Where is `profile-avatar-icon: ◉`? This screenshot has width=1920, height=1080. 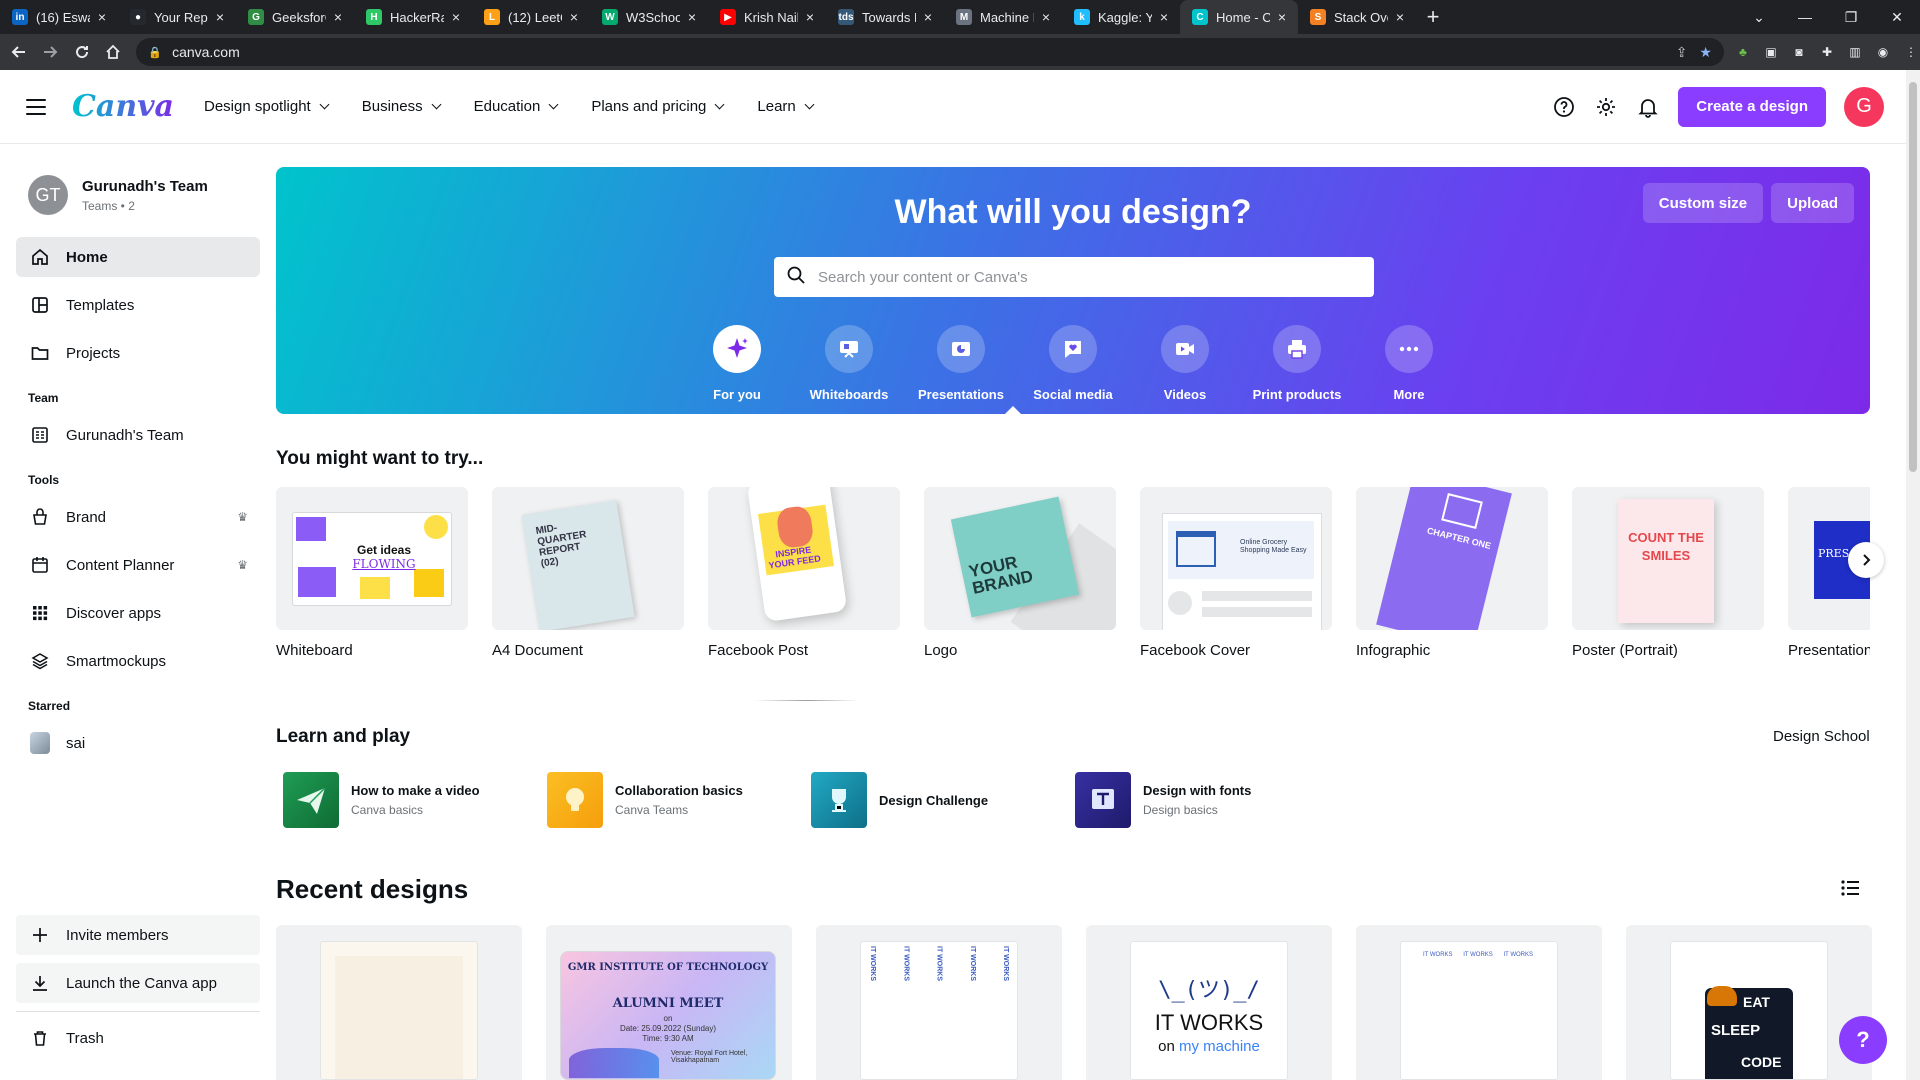
profile-avatar-icon: ◉ is located at coordinates (1883, 52).